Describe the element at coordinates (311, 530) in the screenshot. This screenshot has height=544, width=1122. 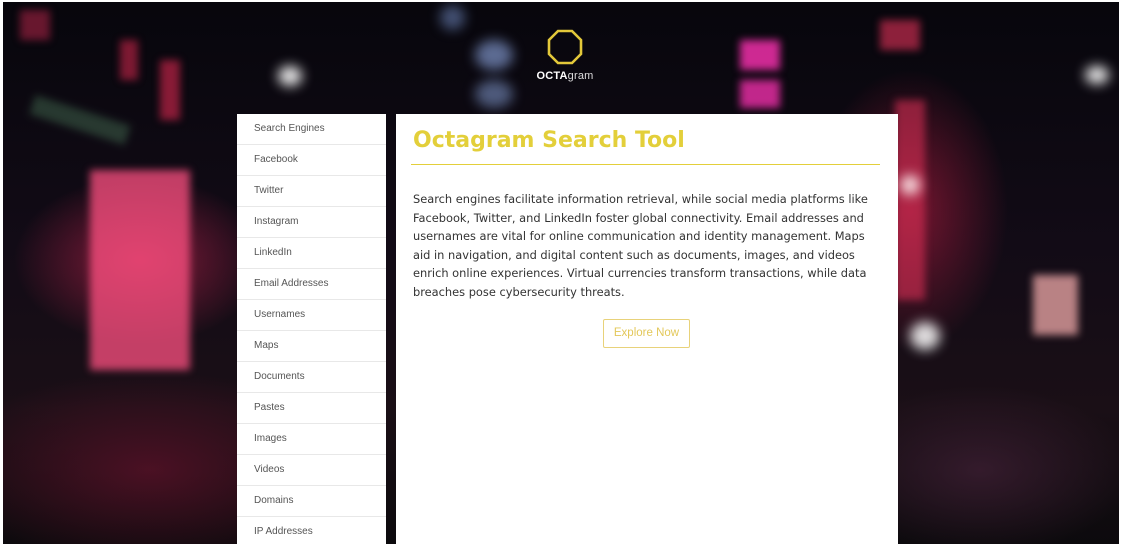
I see `sidebar-item-ip-addresses: IP Addresses` at that location.